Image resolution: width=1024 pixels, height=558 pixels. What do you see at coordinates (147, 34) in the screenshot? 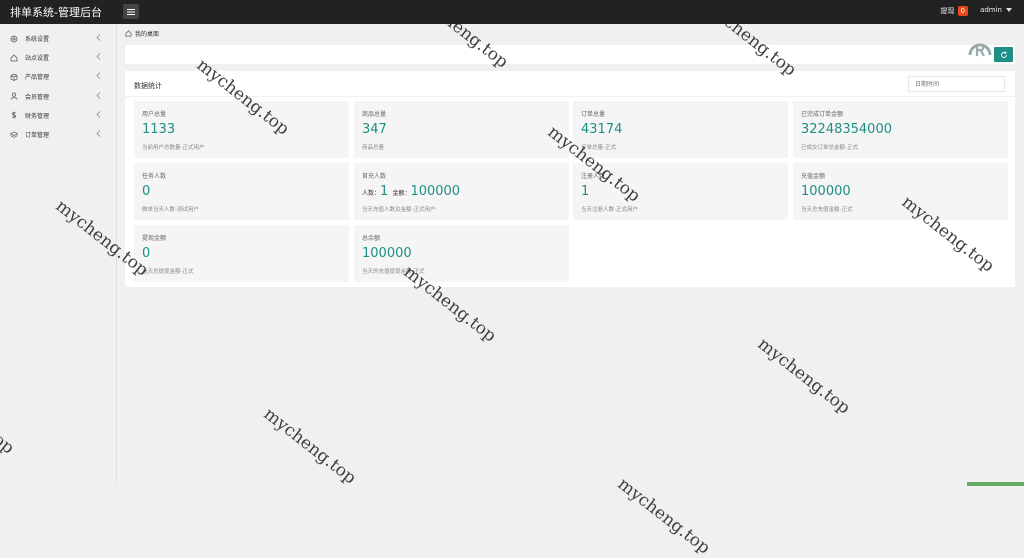
I see `breadcrumb-home: 我的桌面` at bounding box center [147, 34].